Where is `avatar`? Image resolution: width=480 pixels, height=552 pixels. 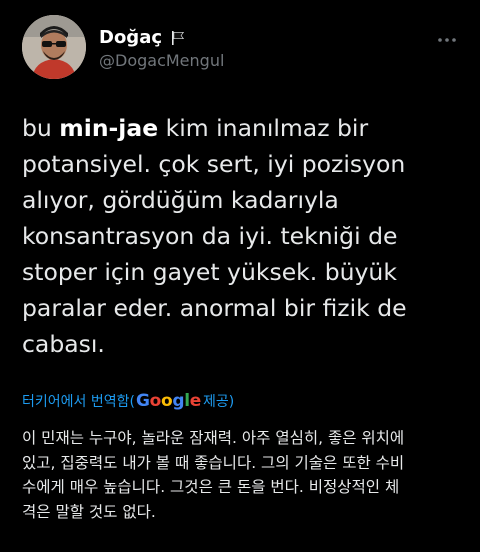 avatar is located at coordinates (54, 47).